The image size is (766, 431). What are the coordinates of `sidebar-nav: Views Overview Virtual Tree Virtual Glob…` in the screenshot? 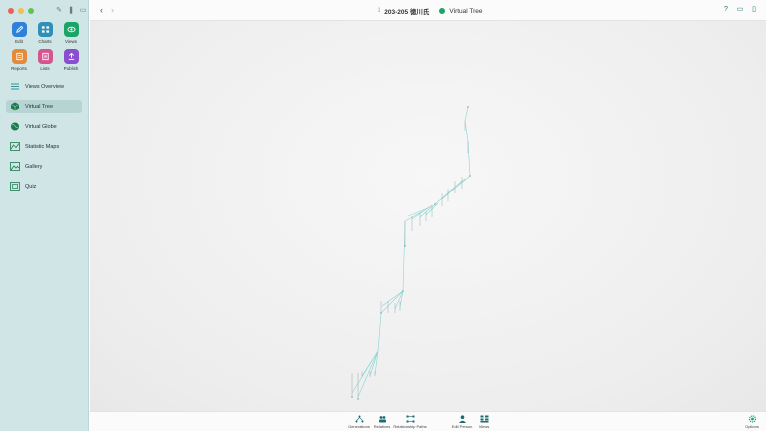 It's located at (44, 140).